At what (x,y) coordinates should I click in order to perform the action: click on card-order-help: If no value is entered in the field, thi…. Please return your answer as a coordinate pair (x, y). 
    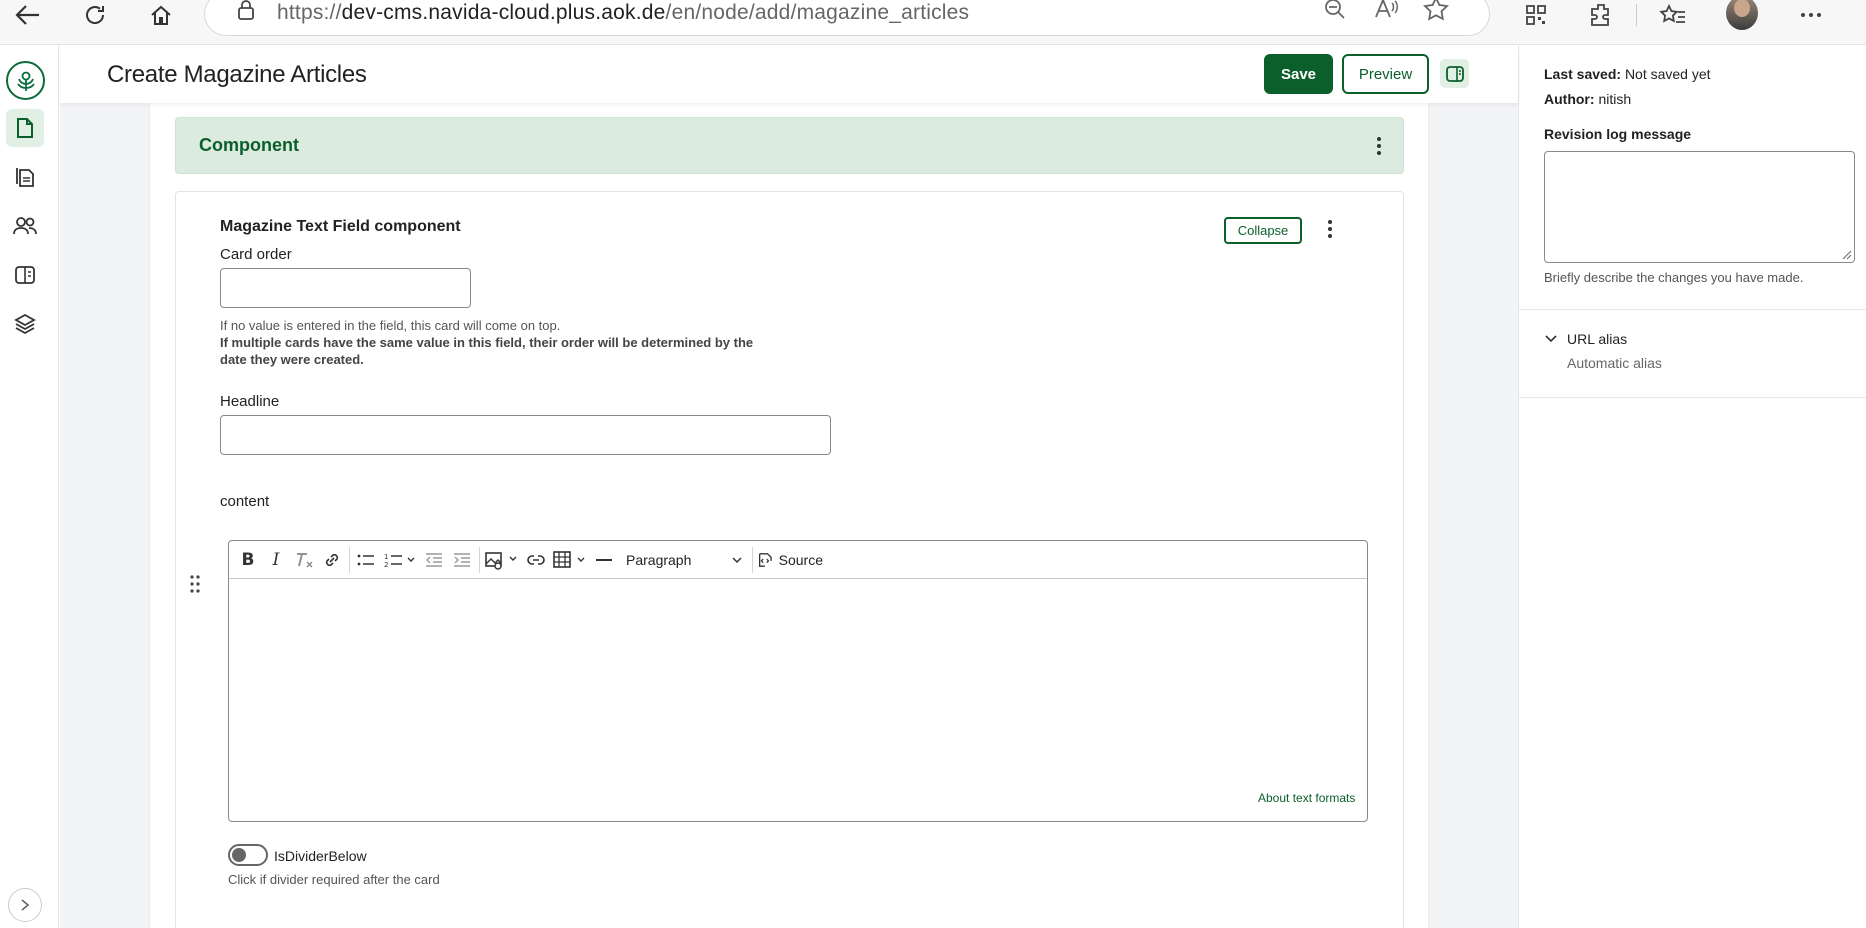
    Looking at the image, I should click on (500, 342).